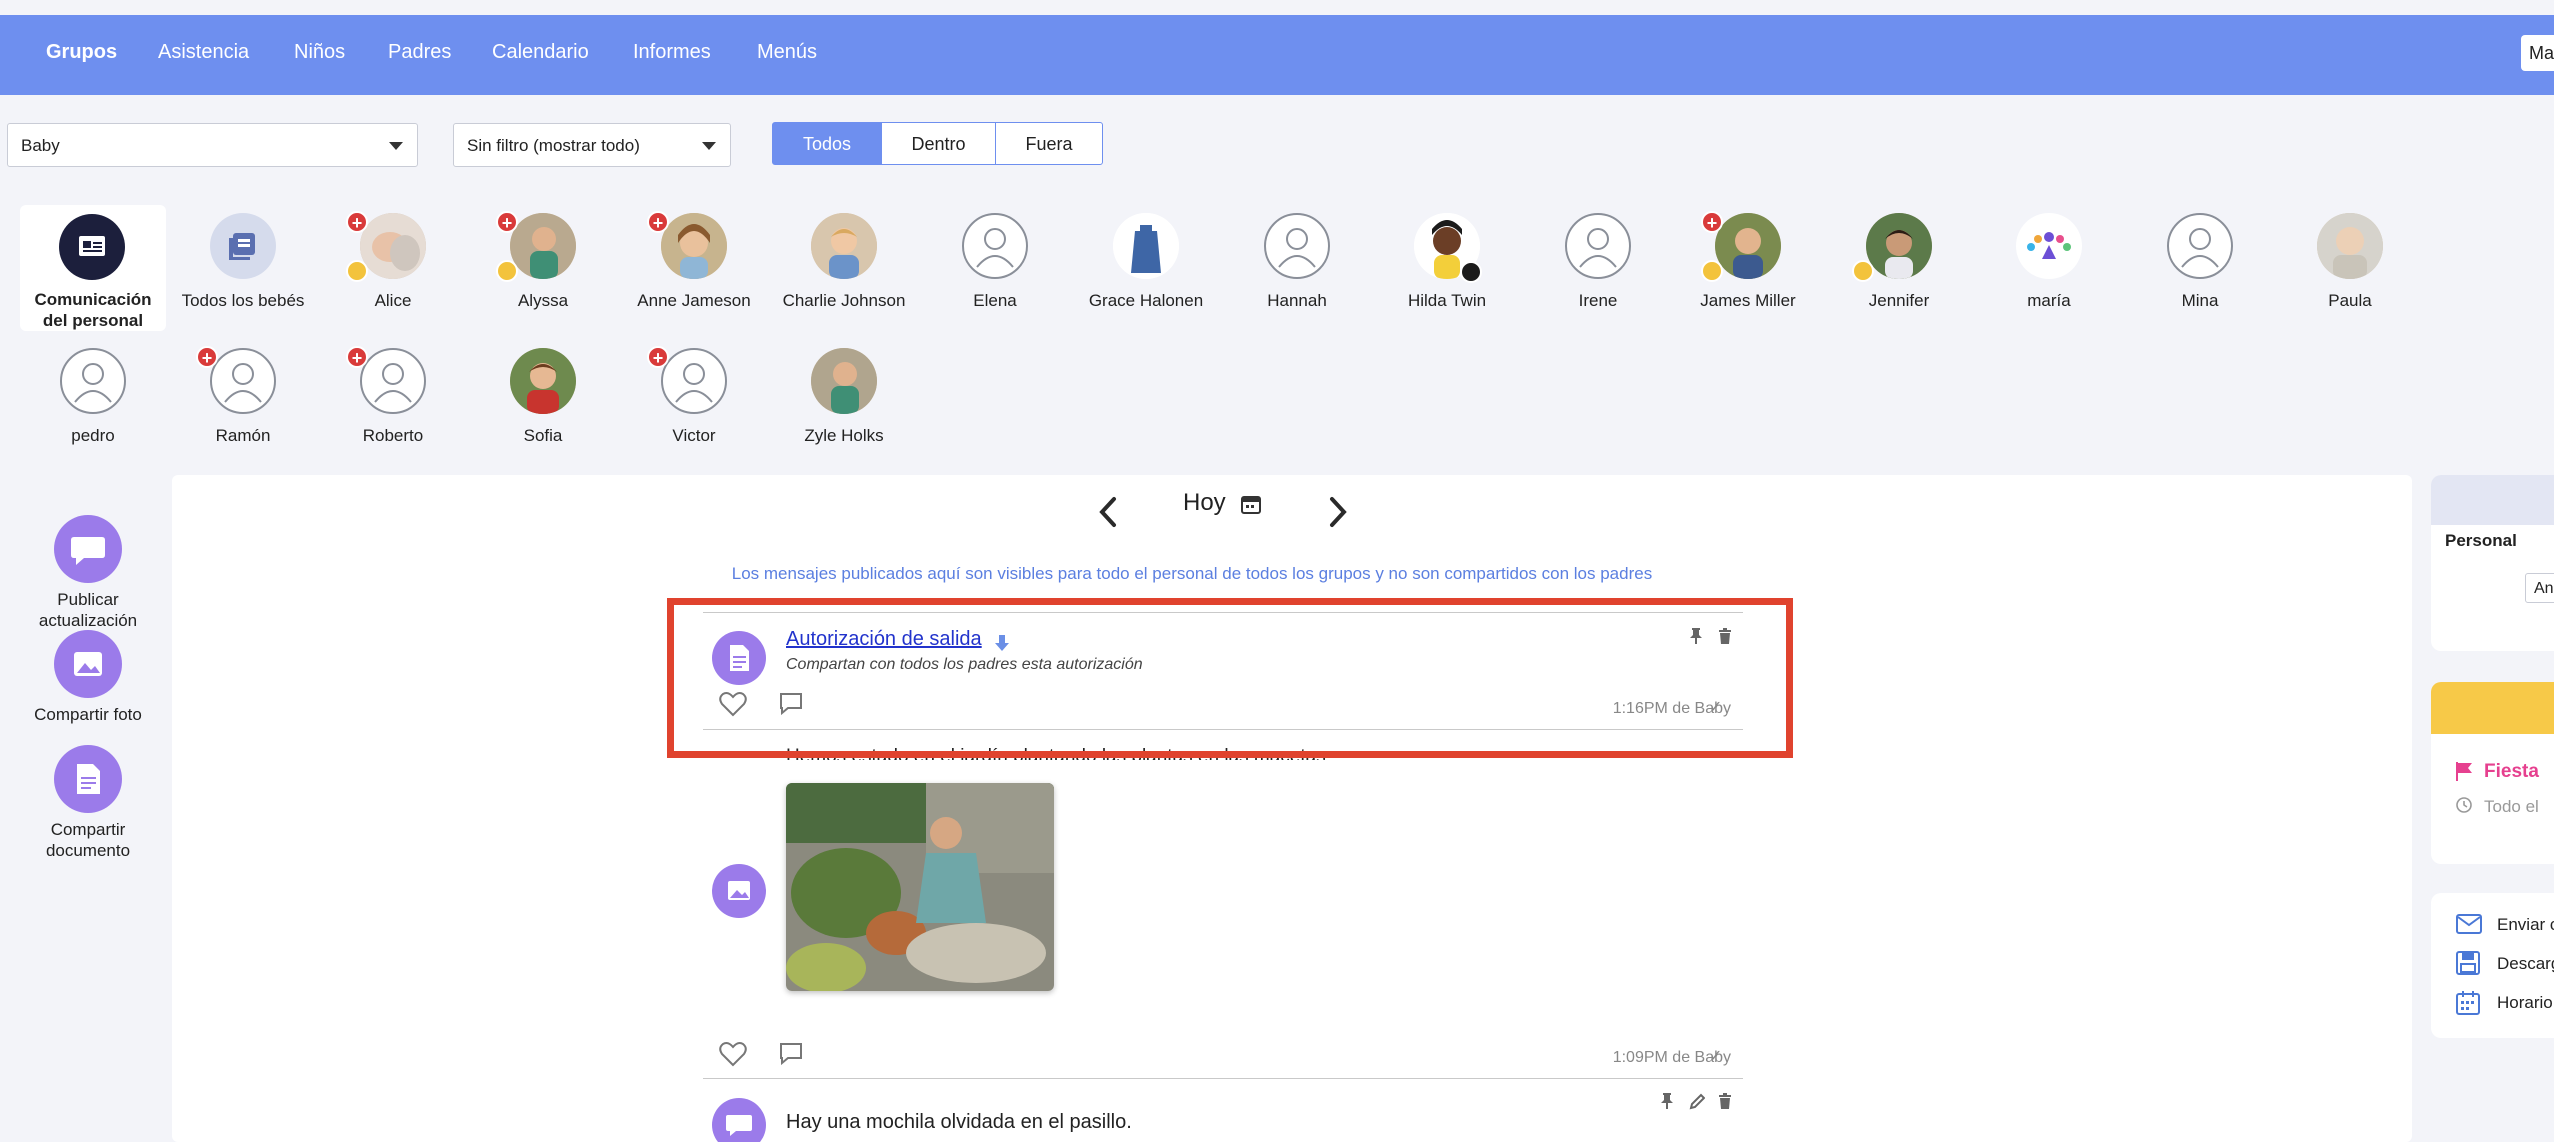 Image resolution: width=2554 pixels, height=1142 pixels. What do you see at coordinates (1725, 1103) in the screenshot?
I see `trash-icon` at bounding box center [1725, 1103].